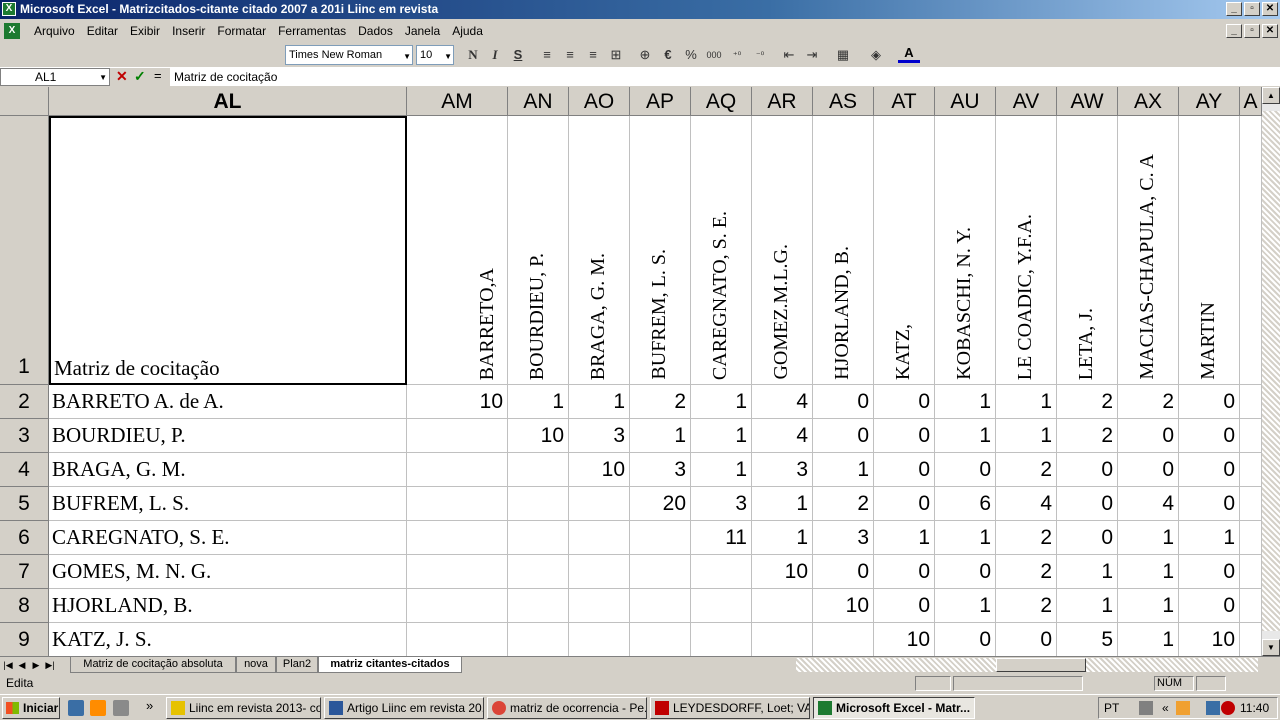 This screenshot has height=720, width=1280. I want to click on menu-editar: Editar, so click(102, 31).